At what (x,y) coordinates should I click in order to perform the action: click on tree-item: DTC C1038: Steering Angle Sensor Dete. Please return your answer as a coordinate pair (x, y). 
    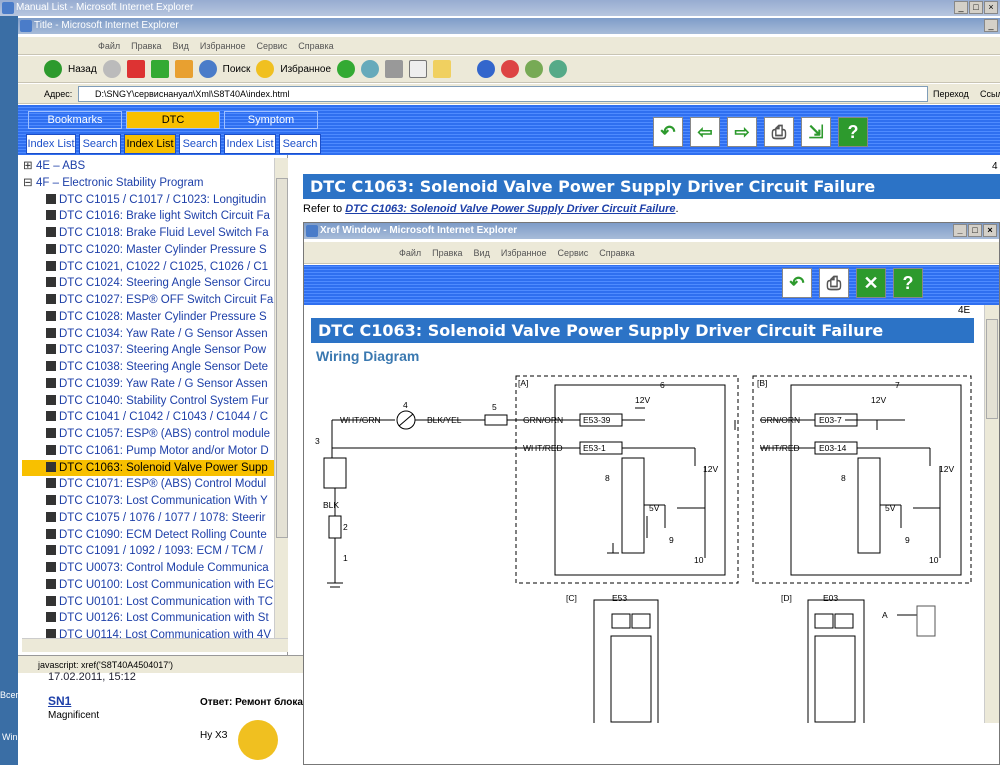
    Looking at the image, I should click on (148, 367).